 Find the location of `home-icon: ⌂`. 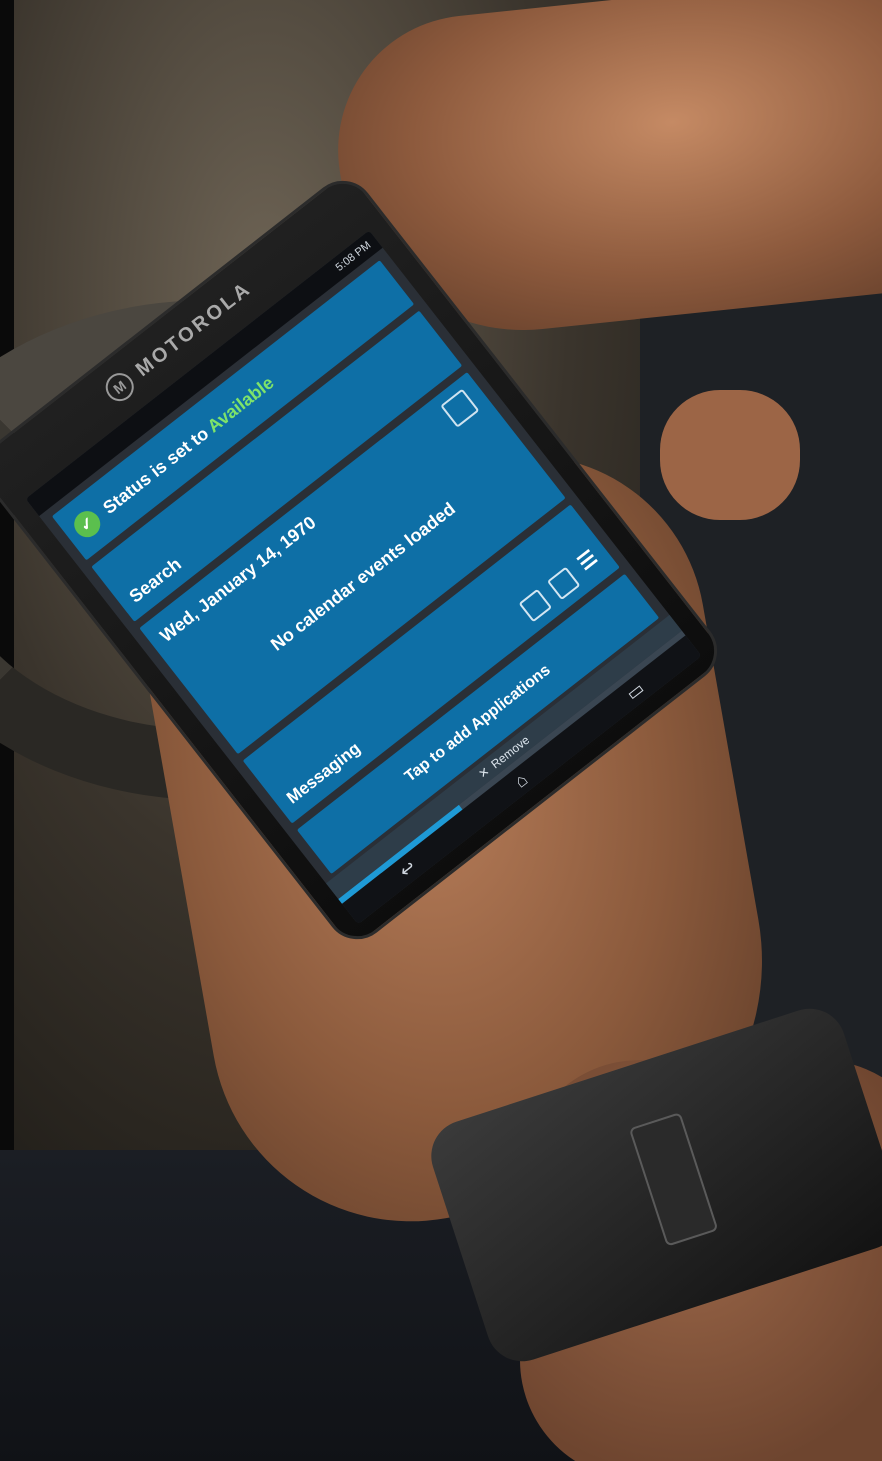

home-icon: ⌂ is located at coordinates (520, 780).